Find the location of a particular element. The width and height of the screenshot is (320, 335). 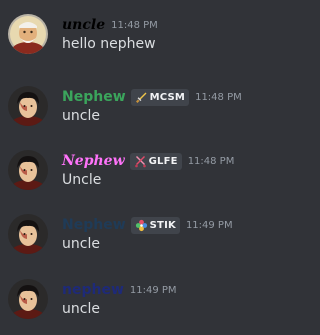

tag-label: GLFE is located at coordinates (163, 161).